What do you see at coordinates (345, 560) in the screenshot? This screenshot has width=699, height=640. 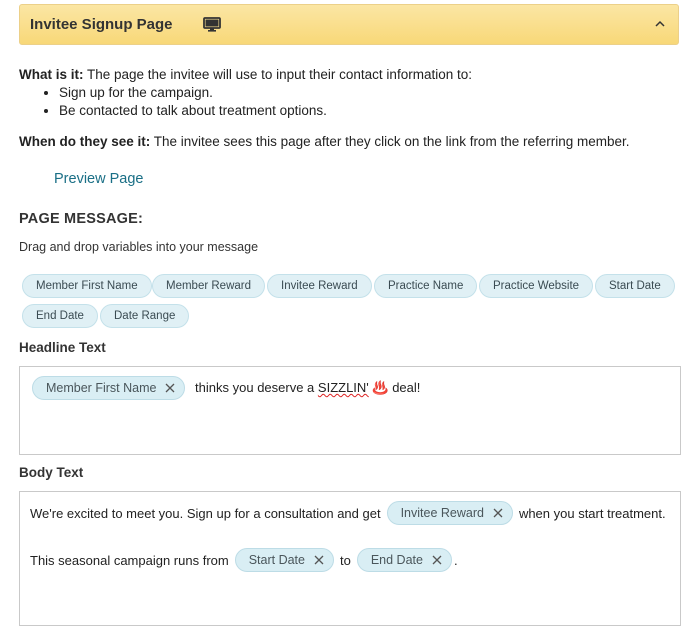 I see `body-text: to` at bounding box center [345, 560].